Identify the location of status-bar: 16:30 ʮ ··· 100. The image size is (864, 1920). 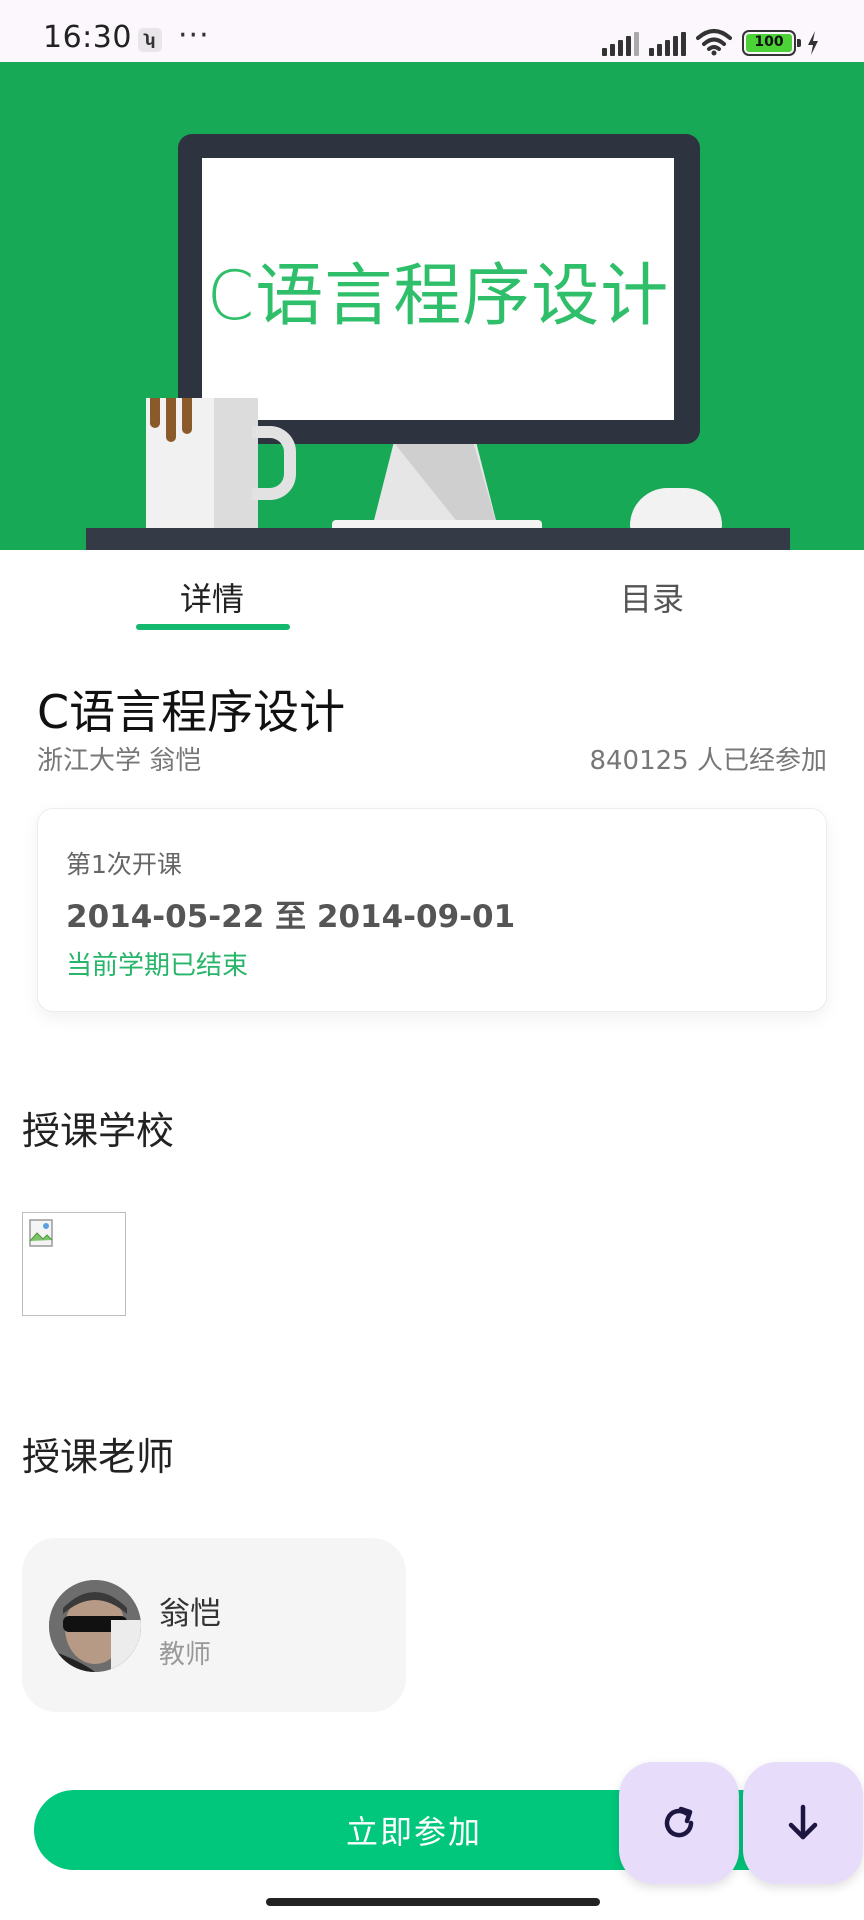
(432, 31).